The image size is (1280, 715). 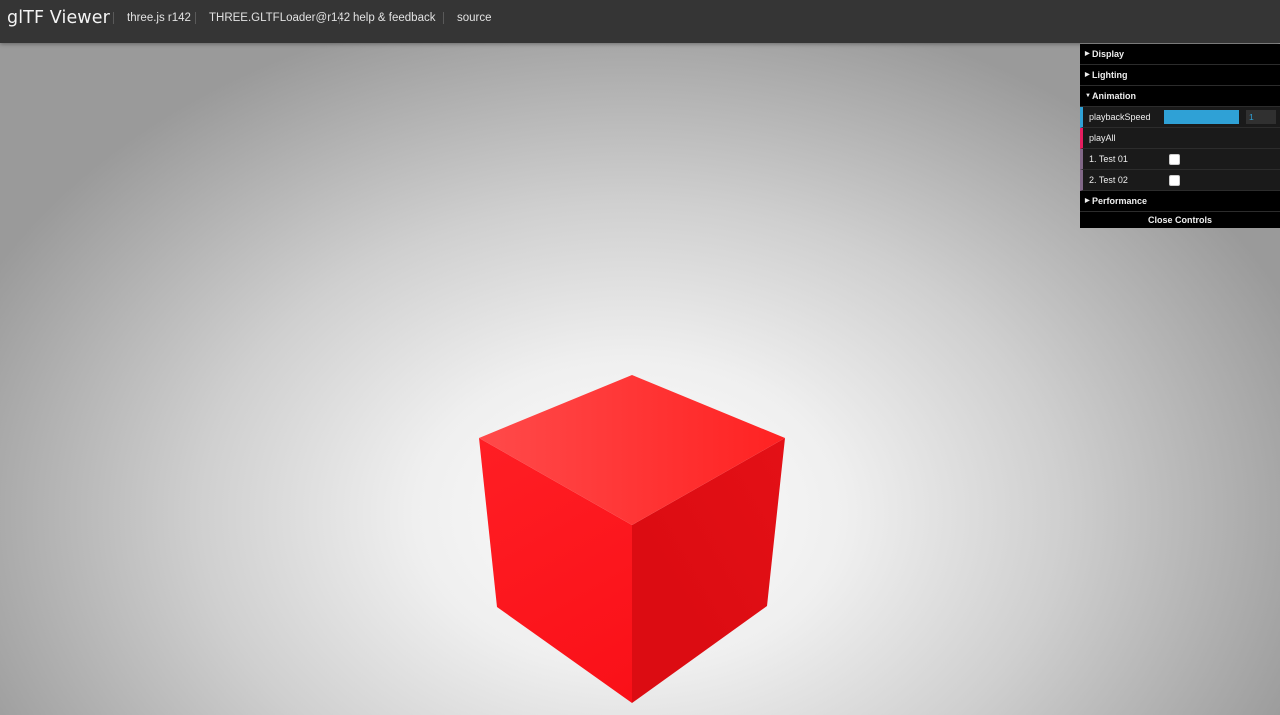 I want to click on red-cube, so click(x=632, y=539).